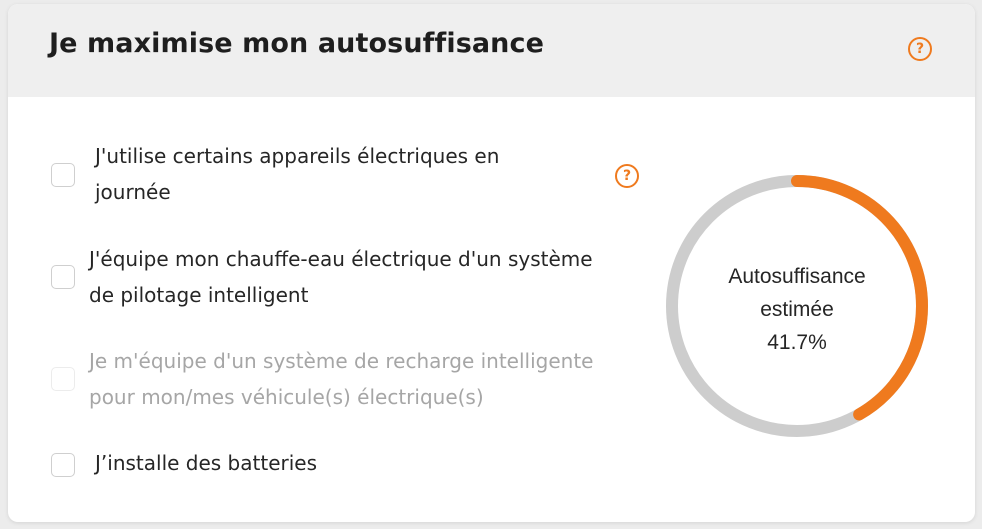 The image size is (982, 529). What do you see at coordinates (297, 43) in the screenshot?
I see `card-title: Je maximise mon autosuffisance` at bounding box center [297, 43].